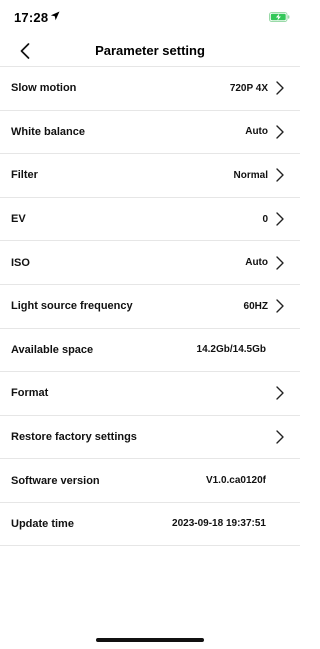  Describe the element at coordinates (150, 262) in the screenshot. I see `row-iso: ISO Auto` at that location.